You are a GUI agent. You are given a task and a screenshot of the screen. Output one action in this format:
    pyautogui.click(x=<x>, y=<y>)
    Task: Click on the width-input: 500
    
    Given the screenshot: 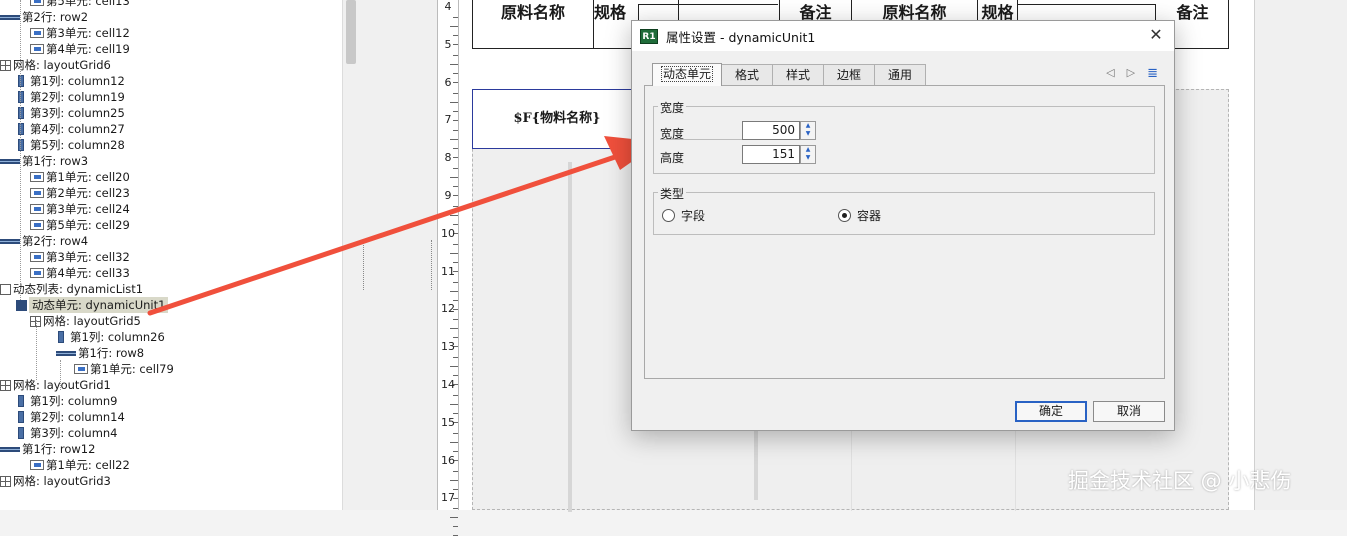 What is the action you would take?
    pyautogui.click(x=771, y=130)
    